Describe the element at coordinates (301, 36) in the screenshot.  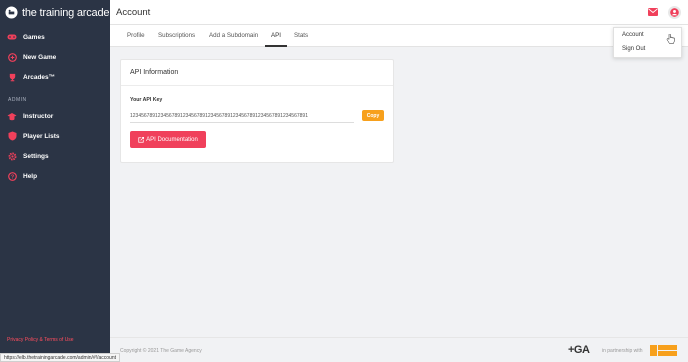
I see `tab-stats: Stats` at that location.